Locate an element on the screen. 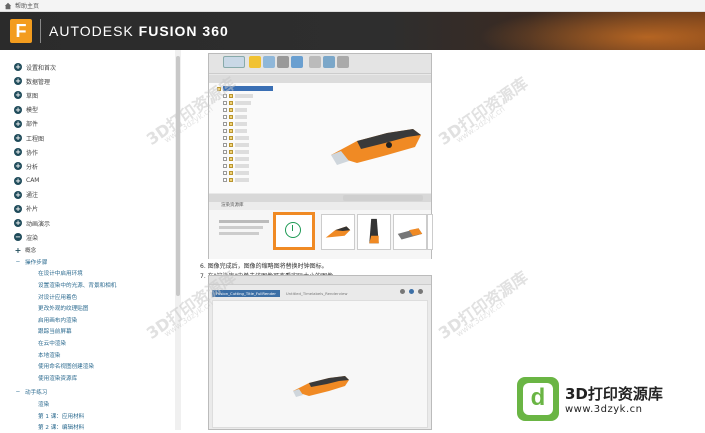  gallery-title: 渲染资源库 is located at coordinates (320, 206).